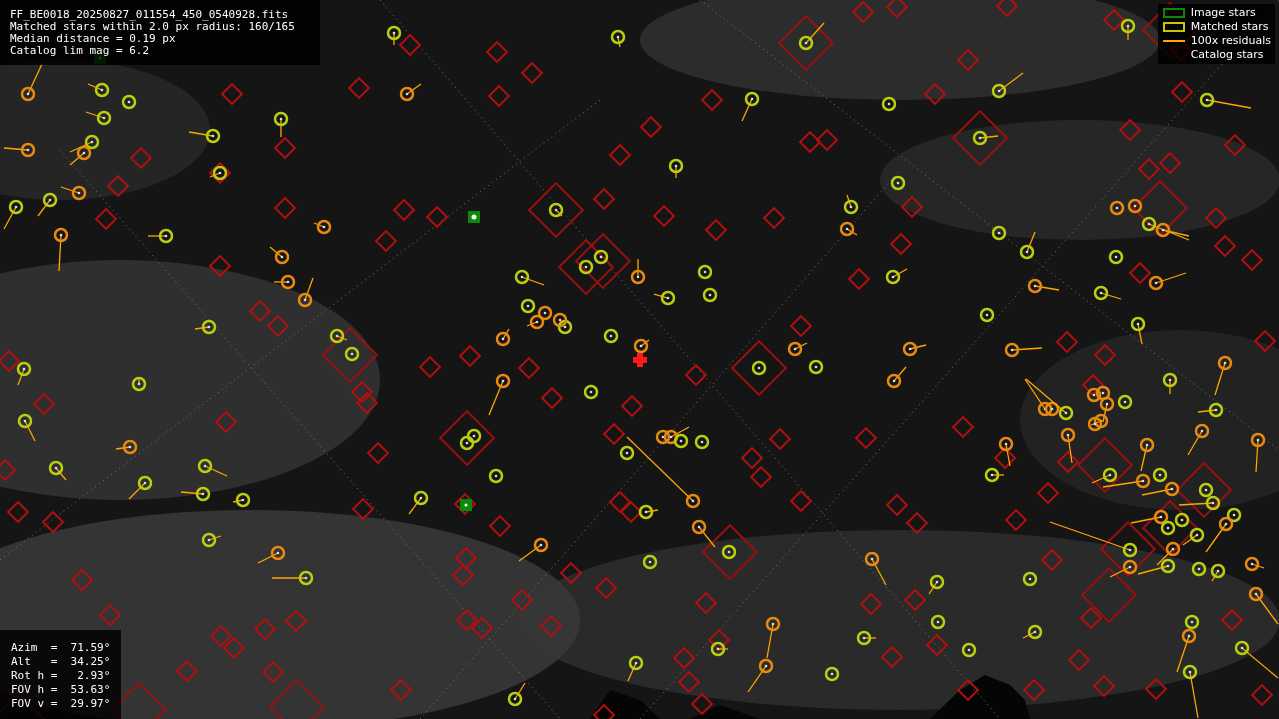  I want to click on info-text: Catalog lim mag = 6.2, so click(80, 51).